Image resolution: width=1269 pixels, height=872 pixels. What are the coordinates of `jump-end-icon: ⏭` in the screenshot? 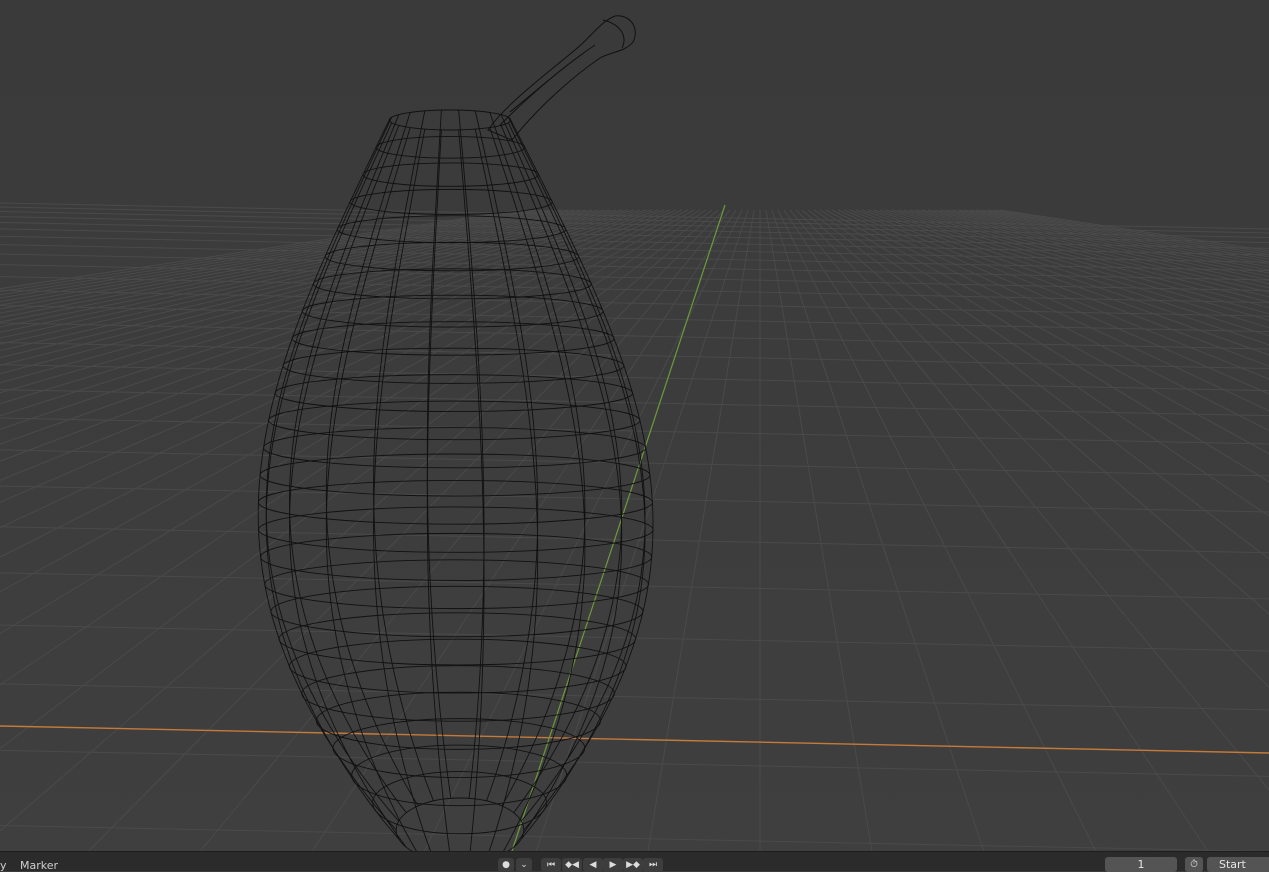 It's located at (653, 865).